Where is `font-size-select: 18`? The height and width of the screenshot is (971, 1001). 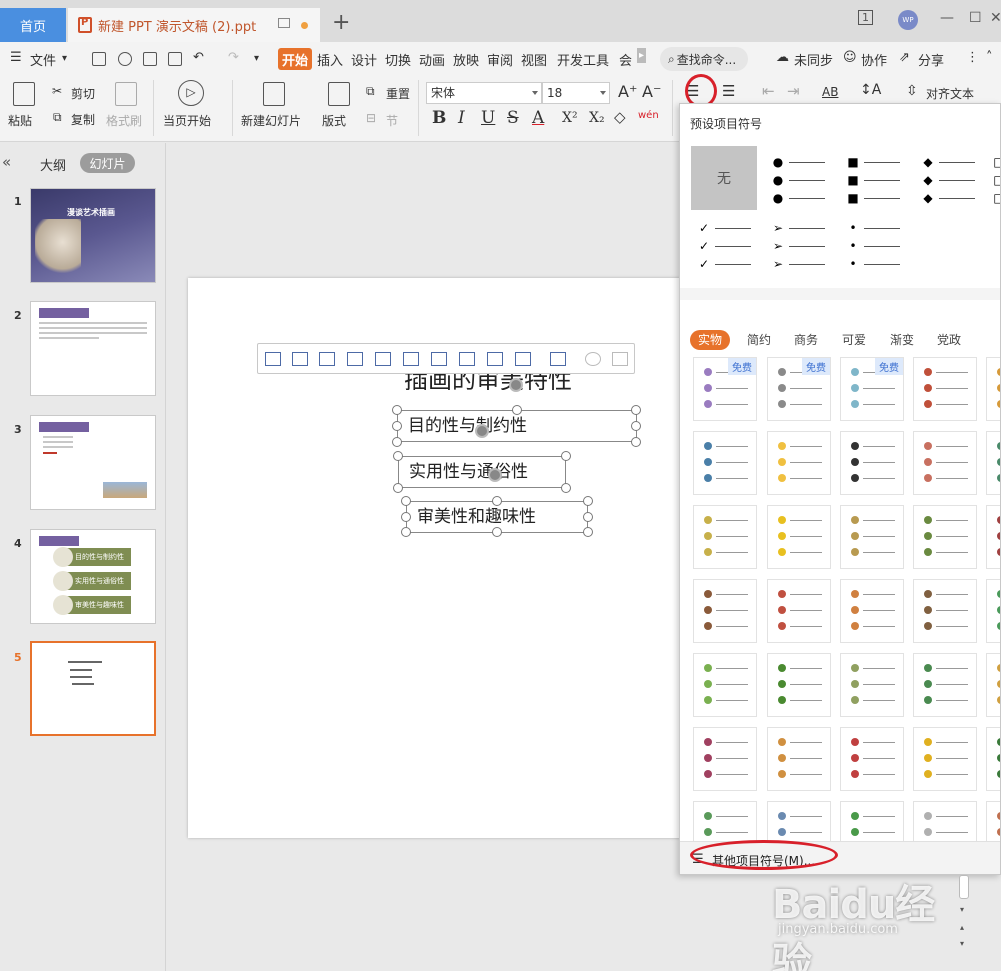
font-size-select: 18 is located at coordinates (576, 93).